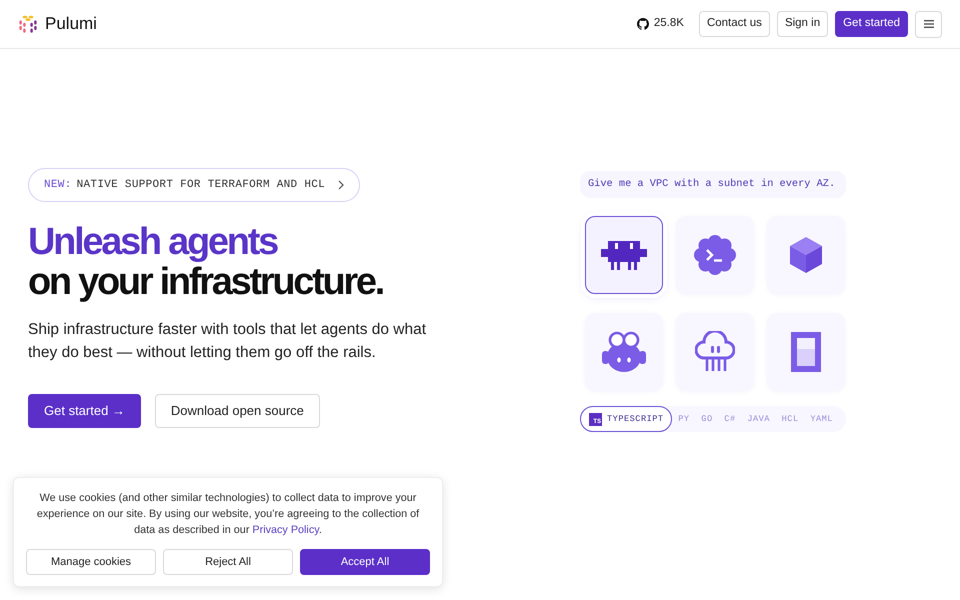 Image resolution: width=960 pixels, height=600 pixels. I want to click on chevron-right-icon, so click(341, 185).